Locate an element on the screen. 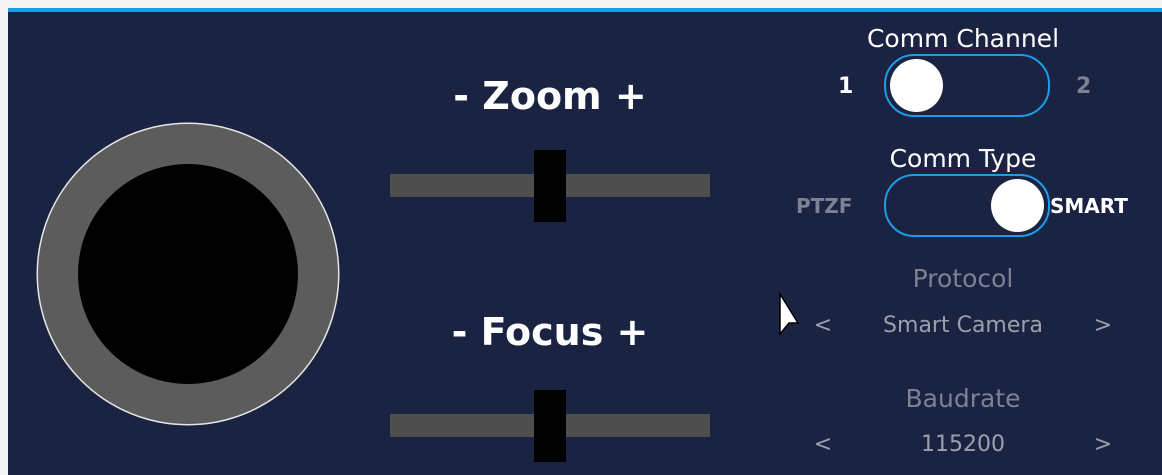 This screenshot has width=1162, height=475. comm-channel-title: Comm Channel is located at coordinates (963, 38).